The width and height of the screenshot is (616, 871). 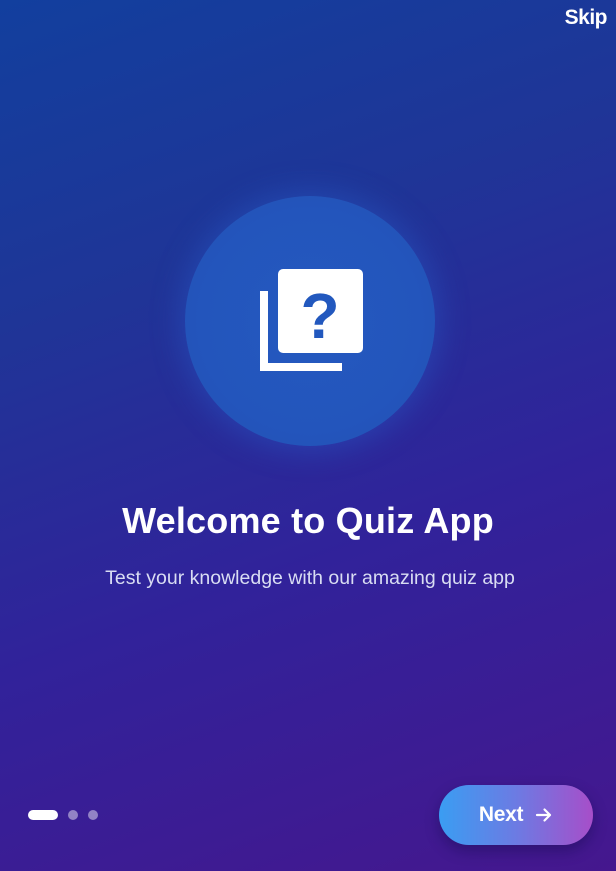 I want to click on skip-button: Skip, so click(x=586, y=18).